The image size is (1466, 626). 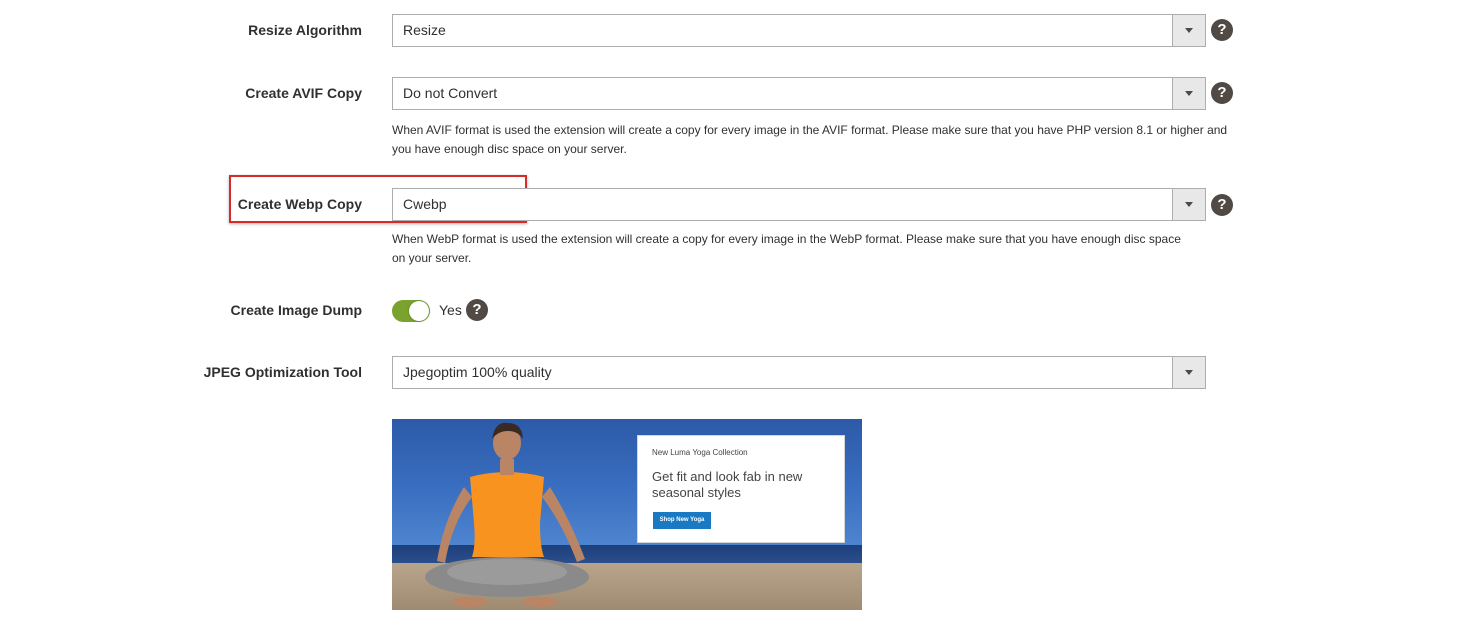 I want to click on toggle-knob, so click(x=419, y=311).